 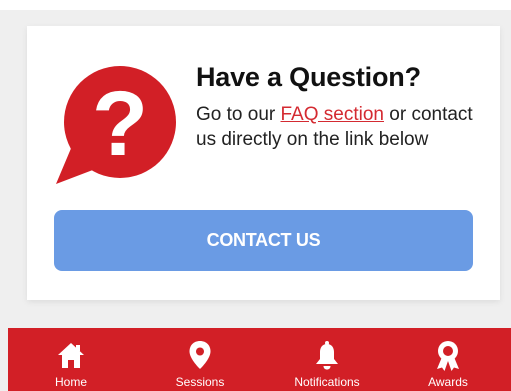 I want to click on home-icon, so click(x=71, y=355).